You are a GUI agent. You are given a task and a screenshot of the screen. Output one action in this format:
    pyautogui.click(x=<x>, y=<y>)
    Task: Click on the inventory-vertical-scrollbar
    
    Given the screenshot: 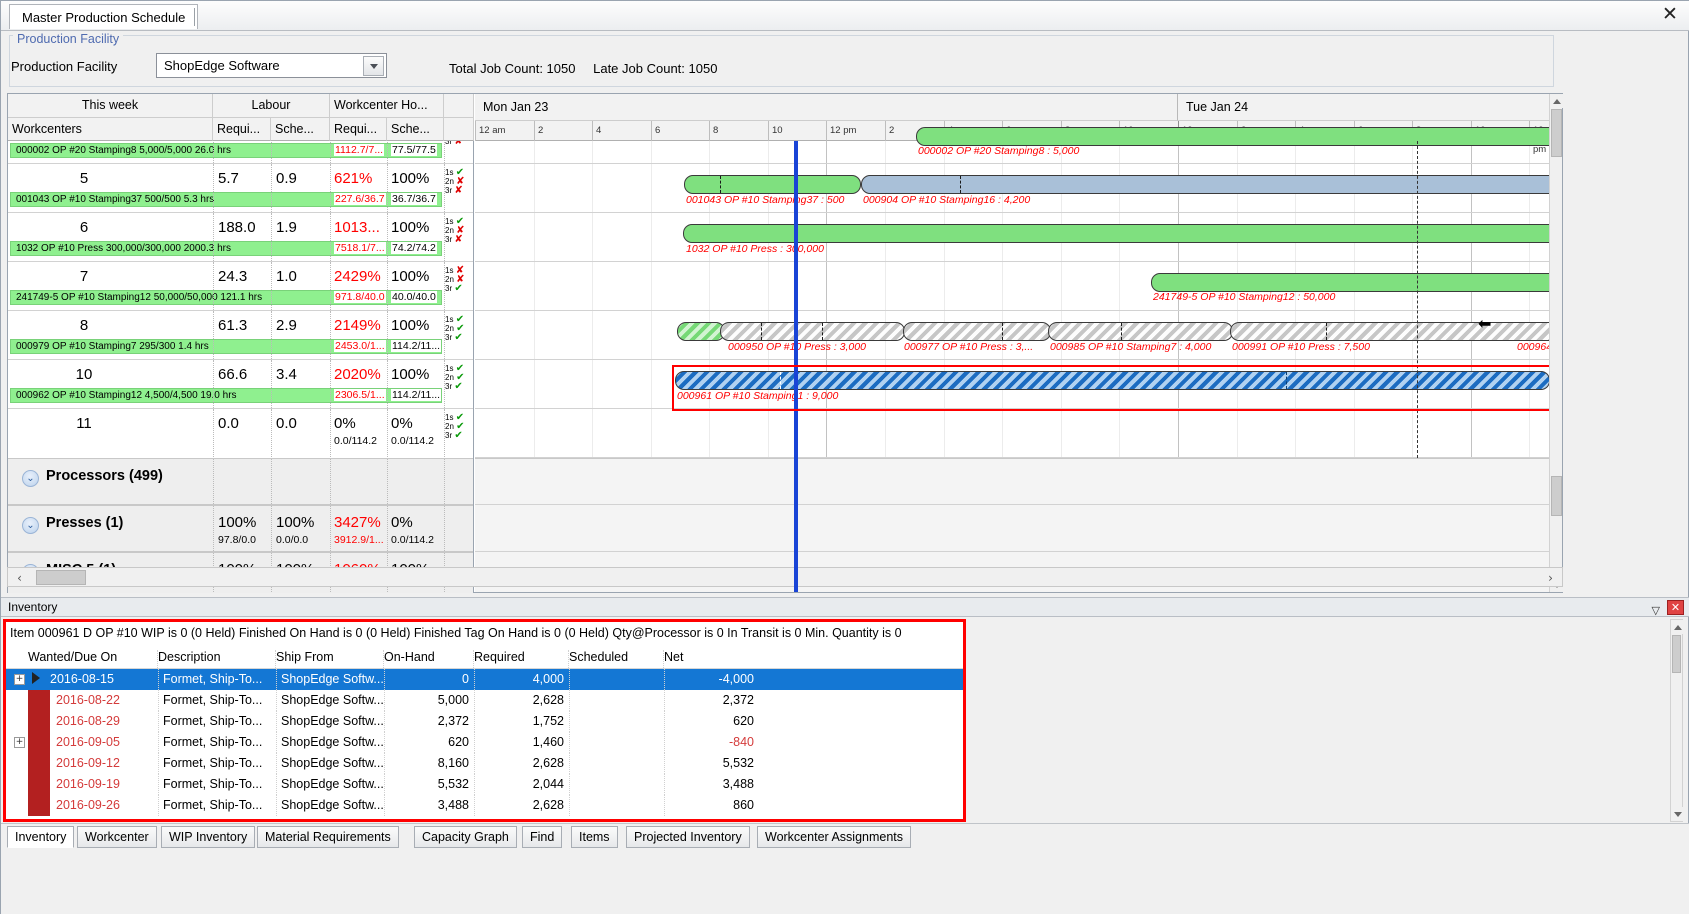 What is the action you would take?
    pyautogui.click(x=1677, y=720)
    